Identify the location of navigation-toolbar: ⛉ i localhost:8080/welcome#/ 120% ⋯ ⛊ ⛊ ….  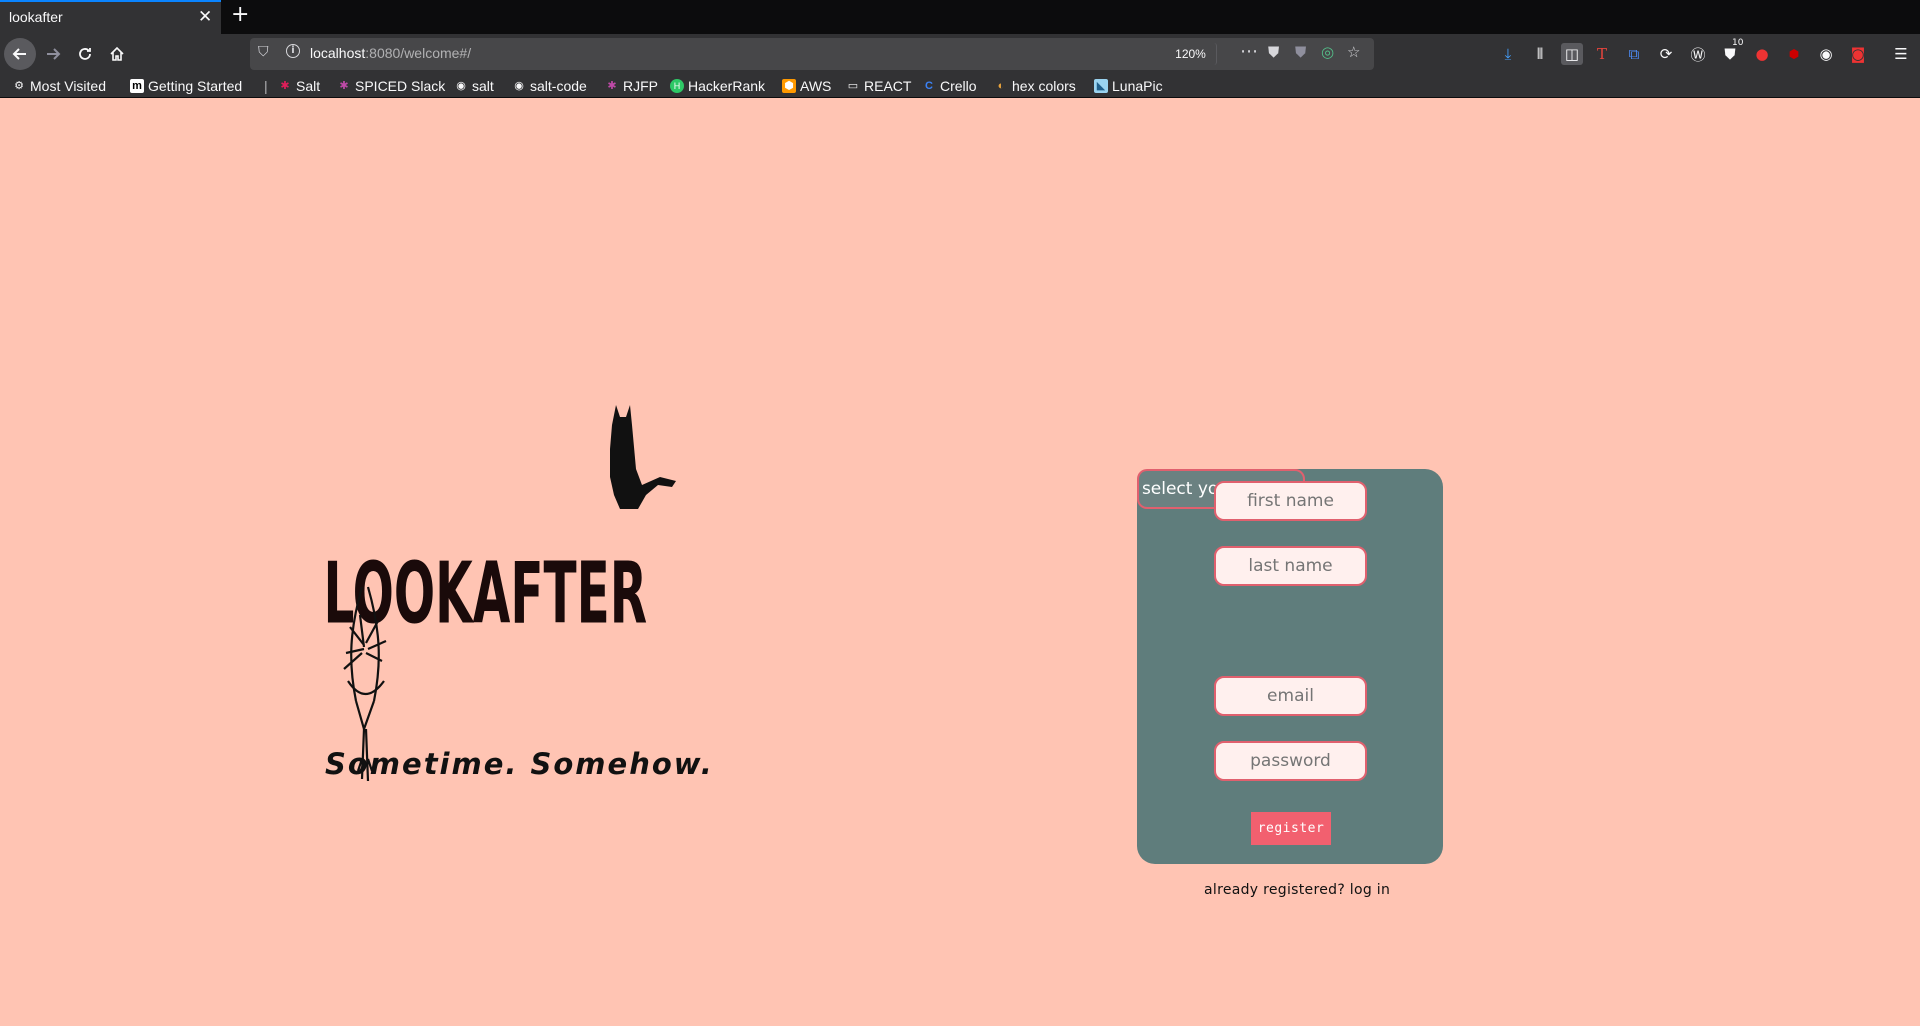
(960, 54).